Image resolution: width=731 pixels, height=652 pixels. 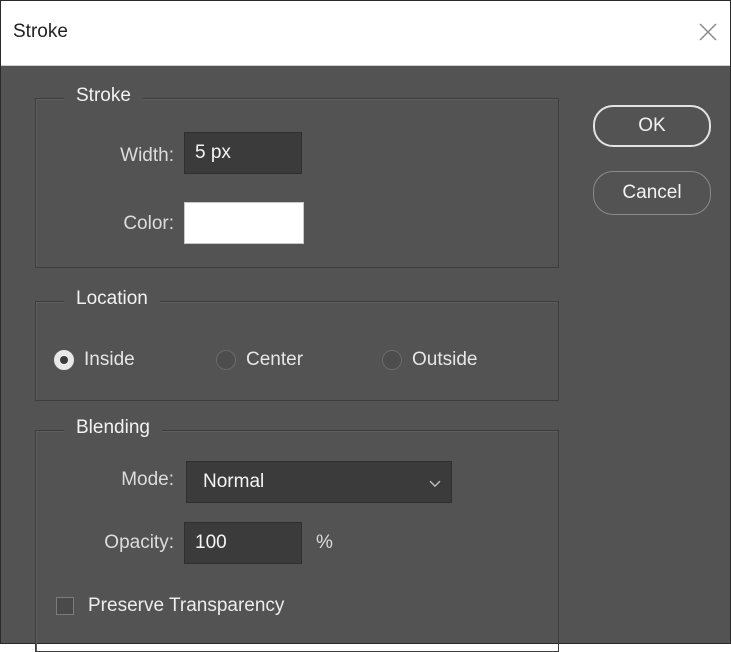 What do you see at coordinates (139, 542) in the screenshot?
I see `opacity-label: Opacity:` at bounding box center [139, 542].